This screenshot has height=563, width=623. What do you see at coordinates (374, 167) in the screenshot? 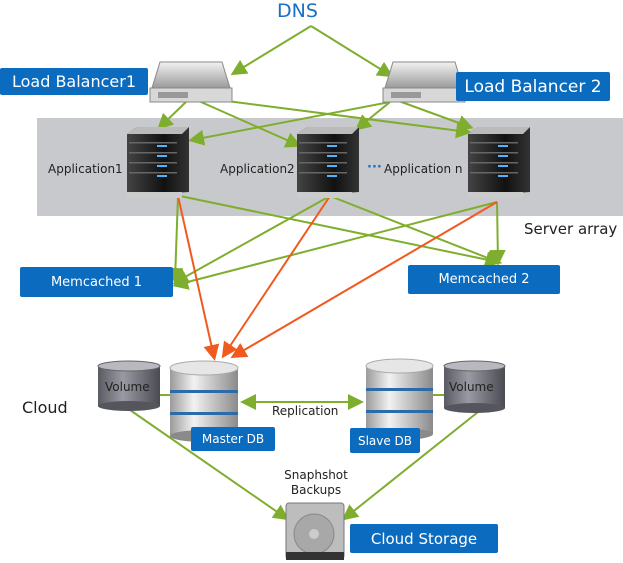
I see `ellipsis: ···` at bounding box center [374, 167].